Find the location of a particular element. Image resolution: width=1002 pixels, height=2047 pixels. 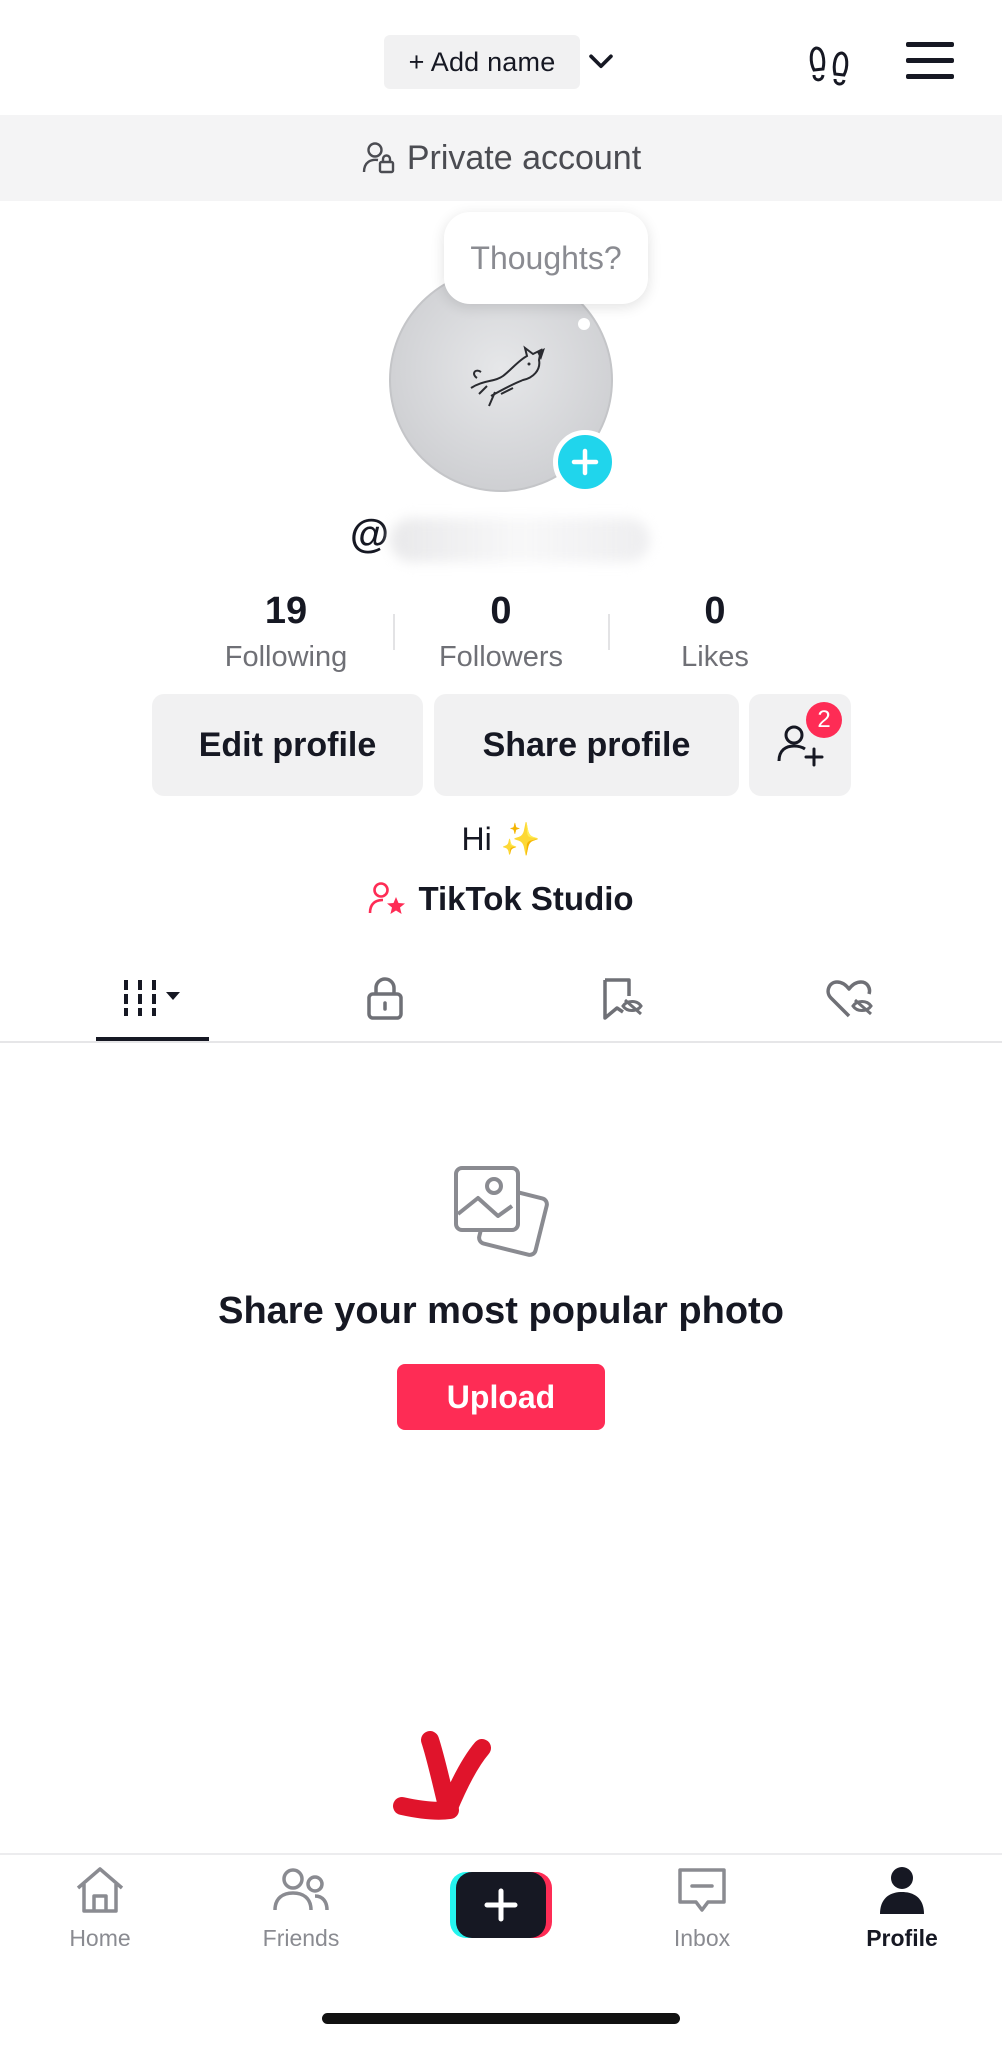

grid-filter-icon is located at coordinates (151, 998).